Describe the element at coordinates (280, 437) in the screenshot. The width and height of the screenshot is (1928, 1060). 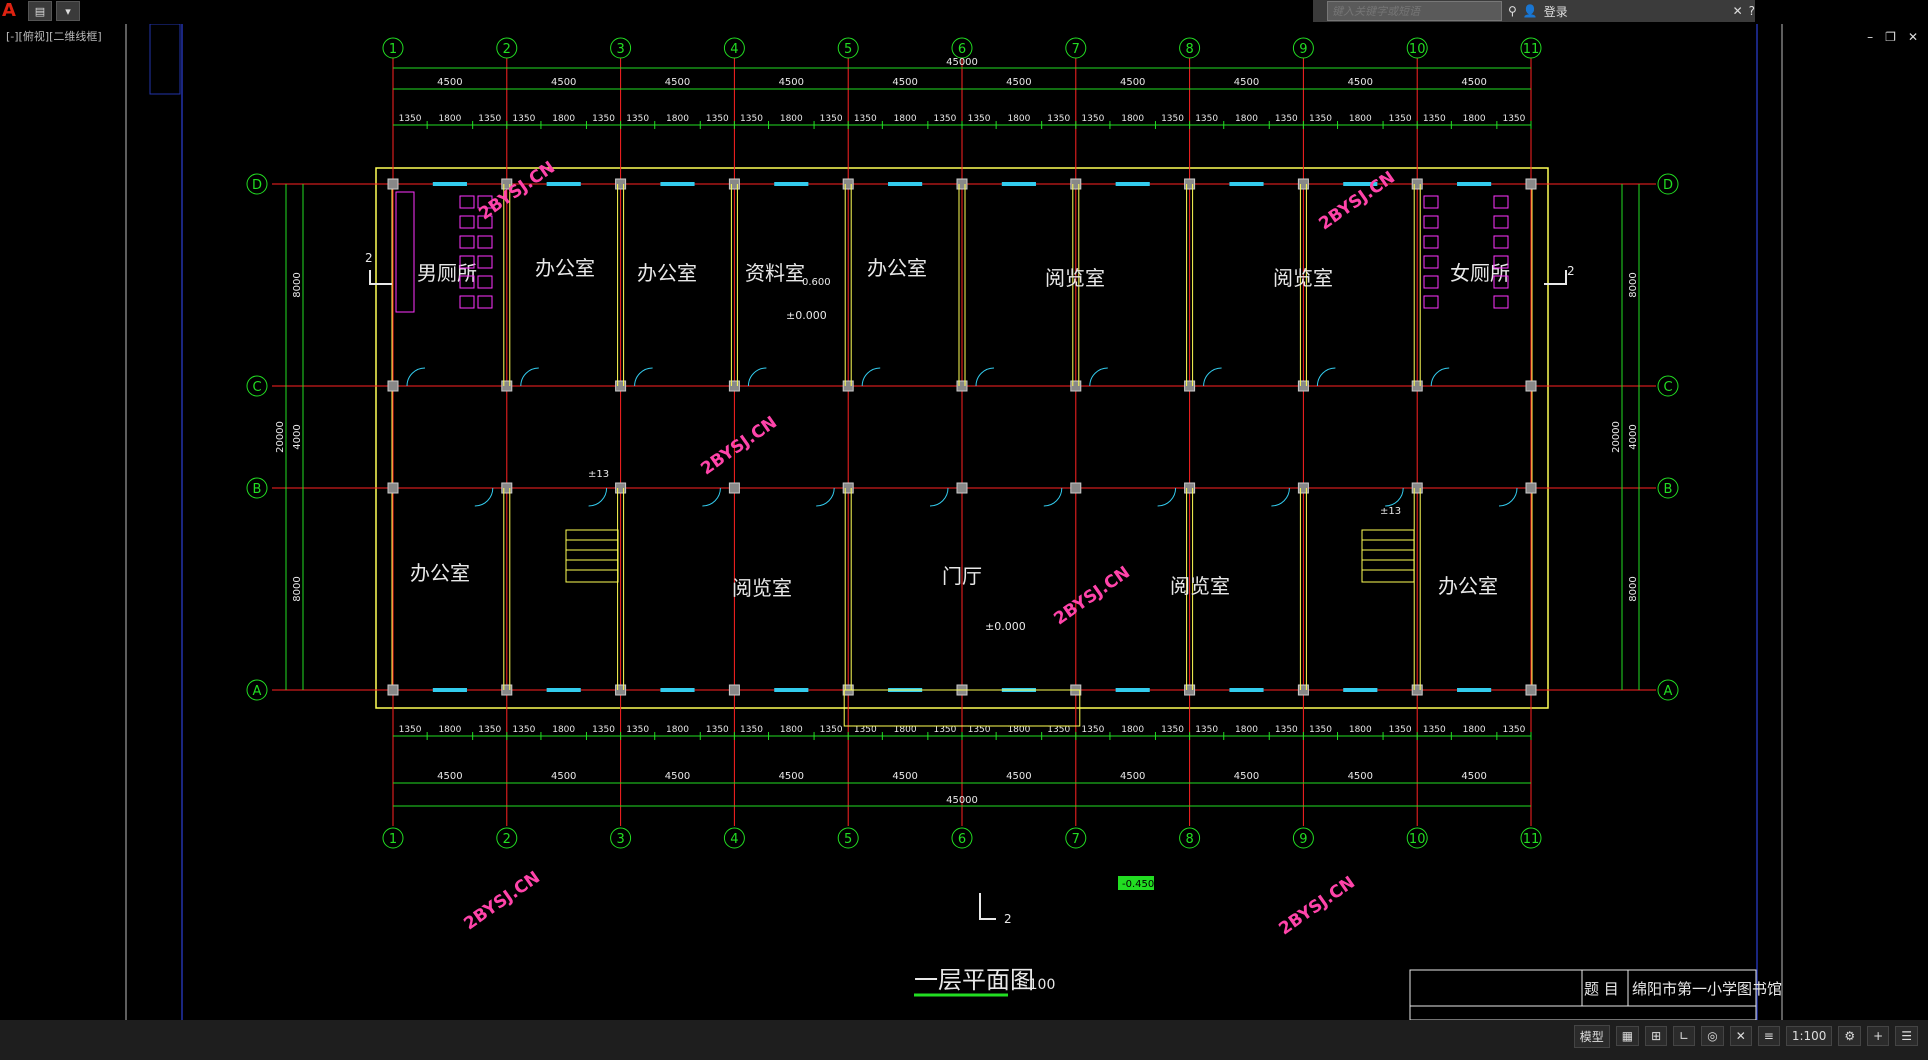
I see `dimension-depth-text: 20000` at that location.